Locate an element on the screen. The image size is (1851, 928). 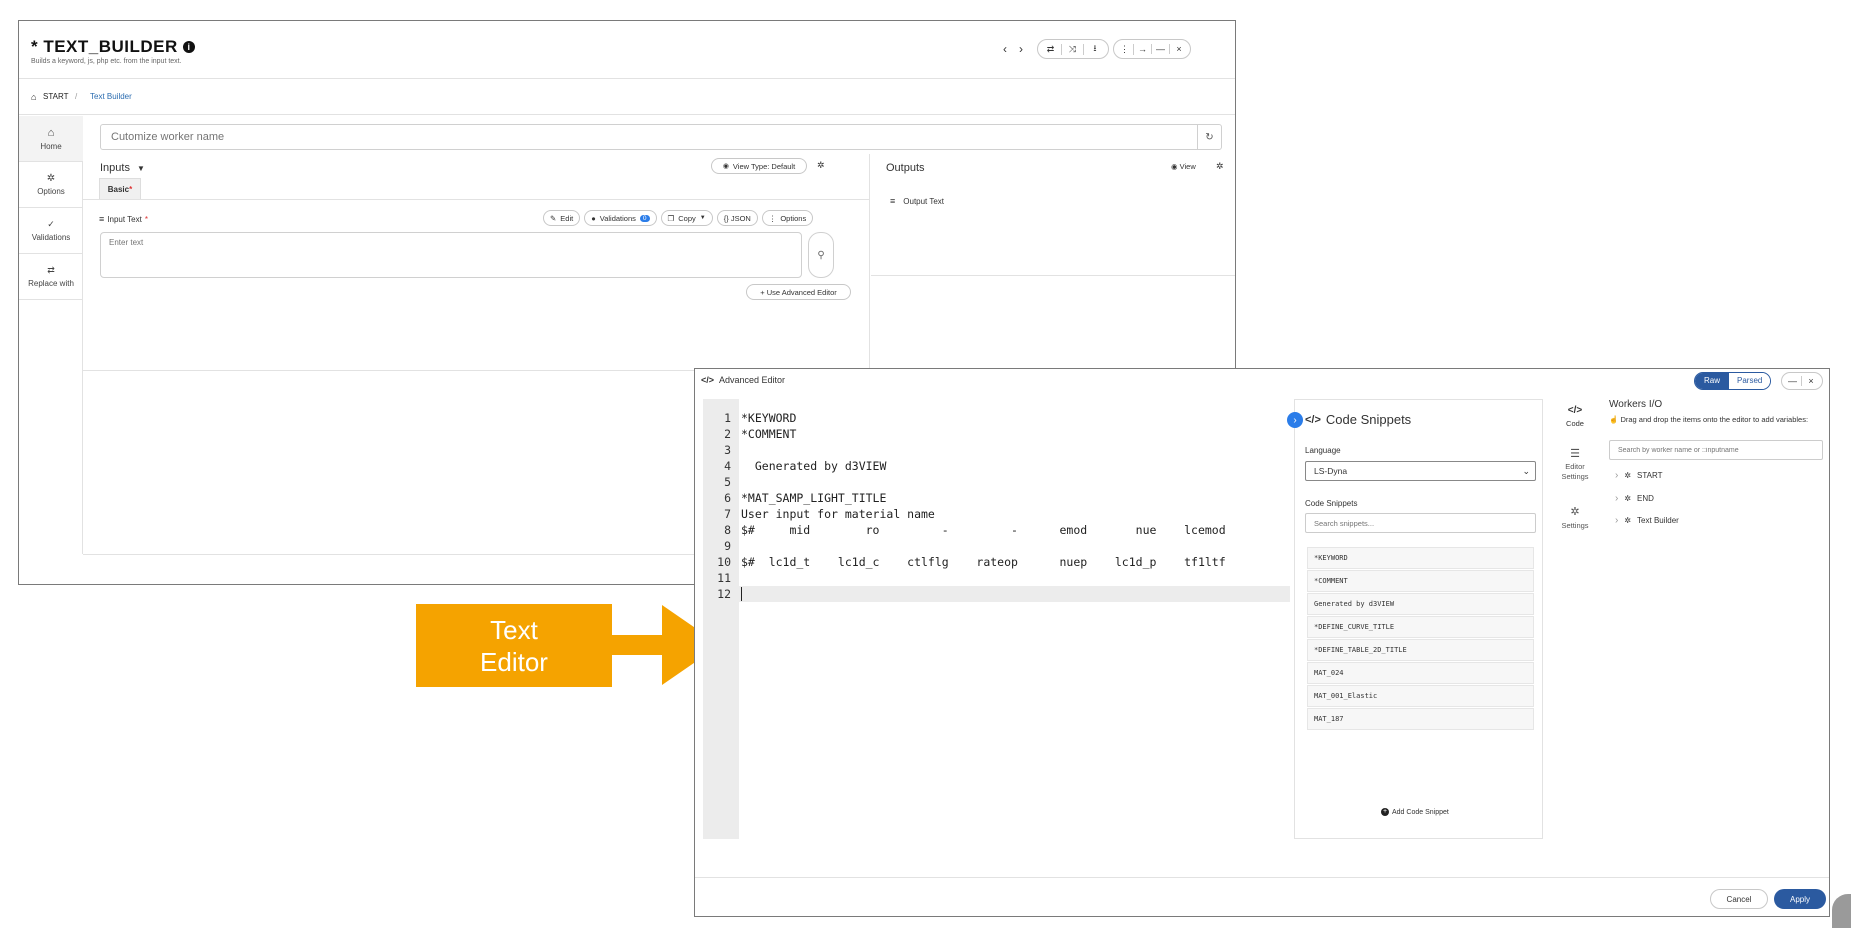
edit-button: ✎ Edit is located at coordinates (562, 218).